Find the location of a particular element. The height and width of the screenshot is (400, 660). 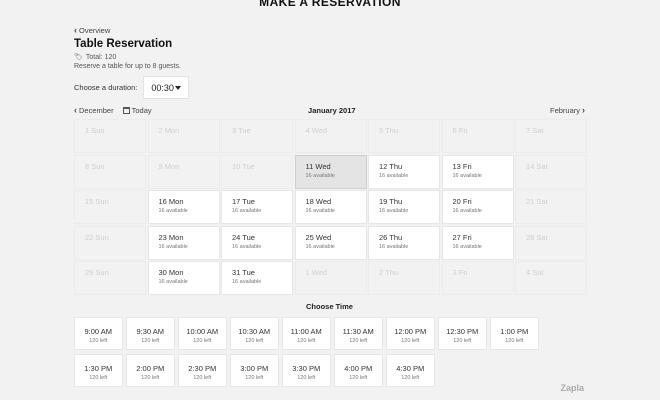

day-label: 29 Sun is located at coordinates (97, 272).